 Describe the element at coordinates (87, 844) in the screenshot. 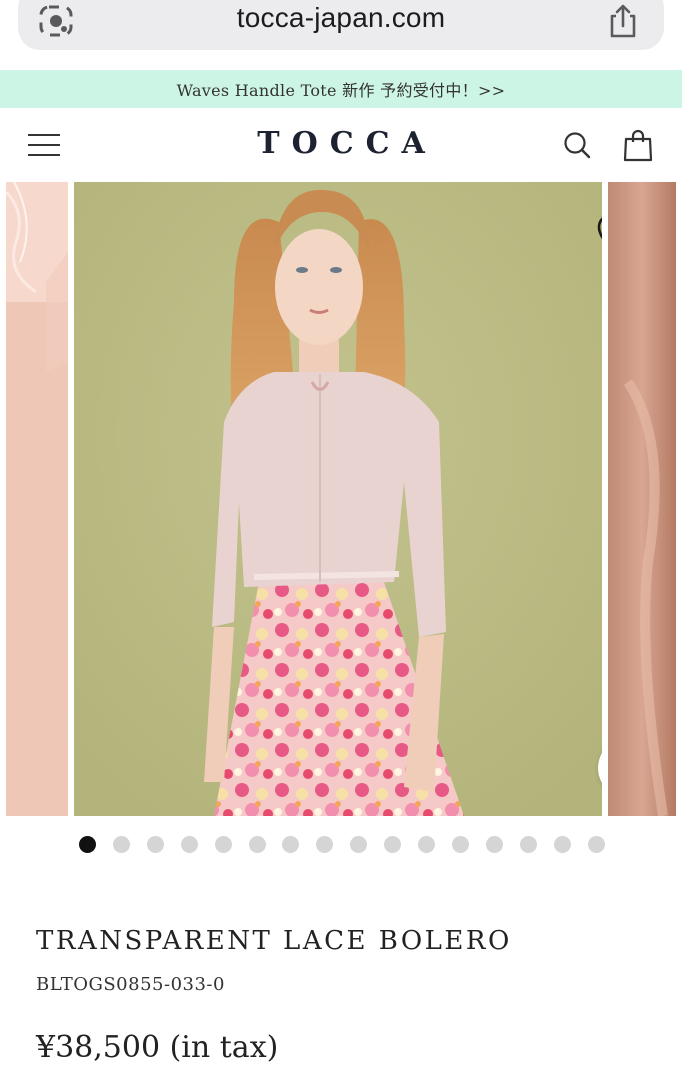

I see `pagination-dot-active` at that location.